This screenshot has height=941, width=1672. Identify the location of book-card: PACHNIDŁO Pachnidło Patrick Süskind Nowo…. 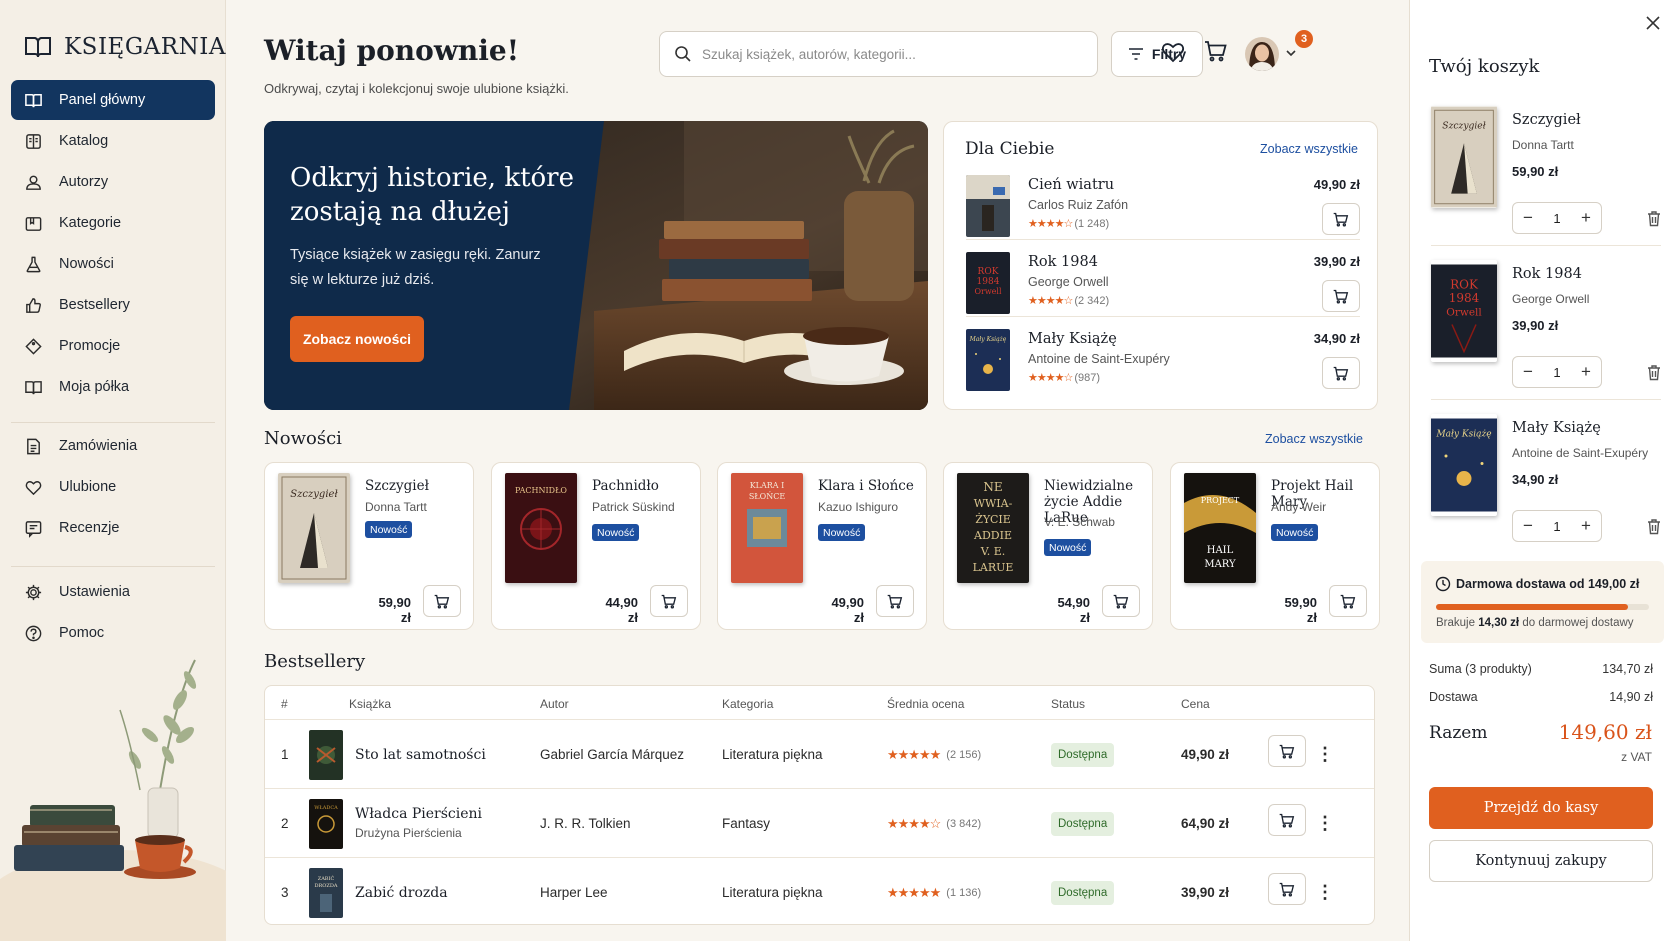
(596, 546).